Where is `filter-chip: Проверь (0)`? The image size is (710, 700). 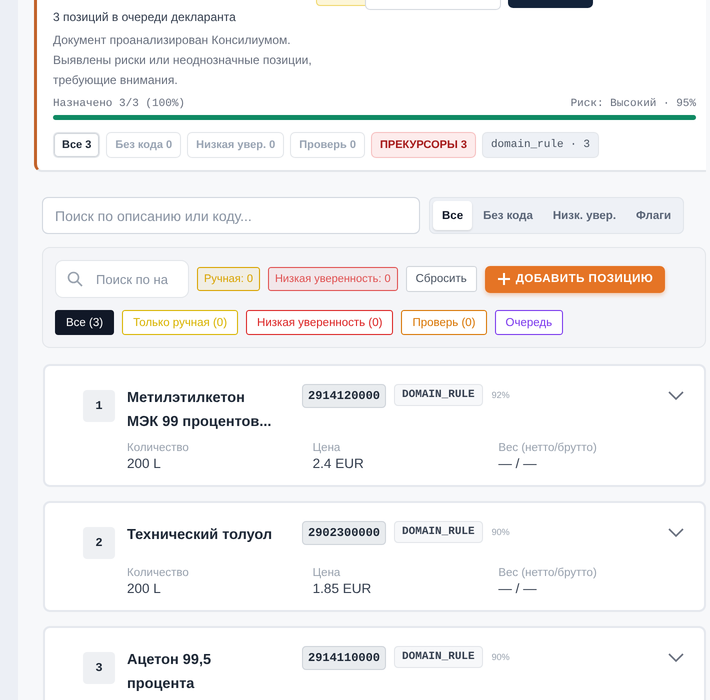 filter-chip: Проверь (0) is located at coordinates (444, 322).